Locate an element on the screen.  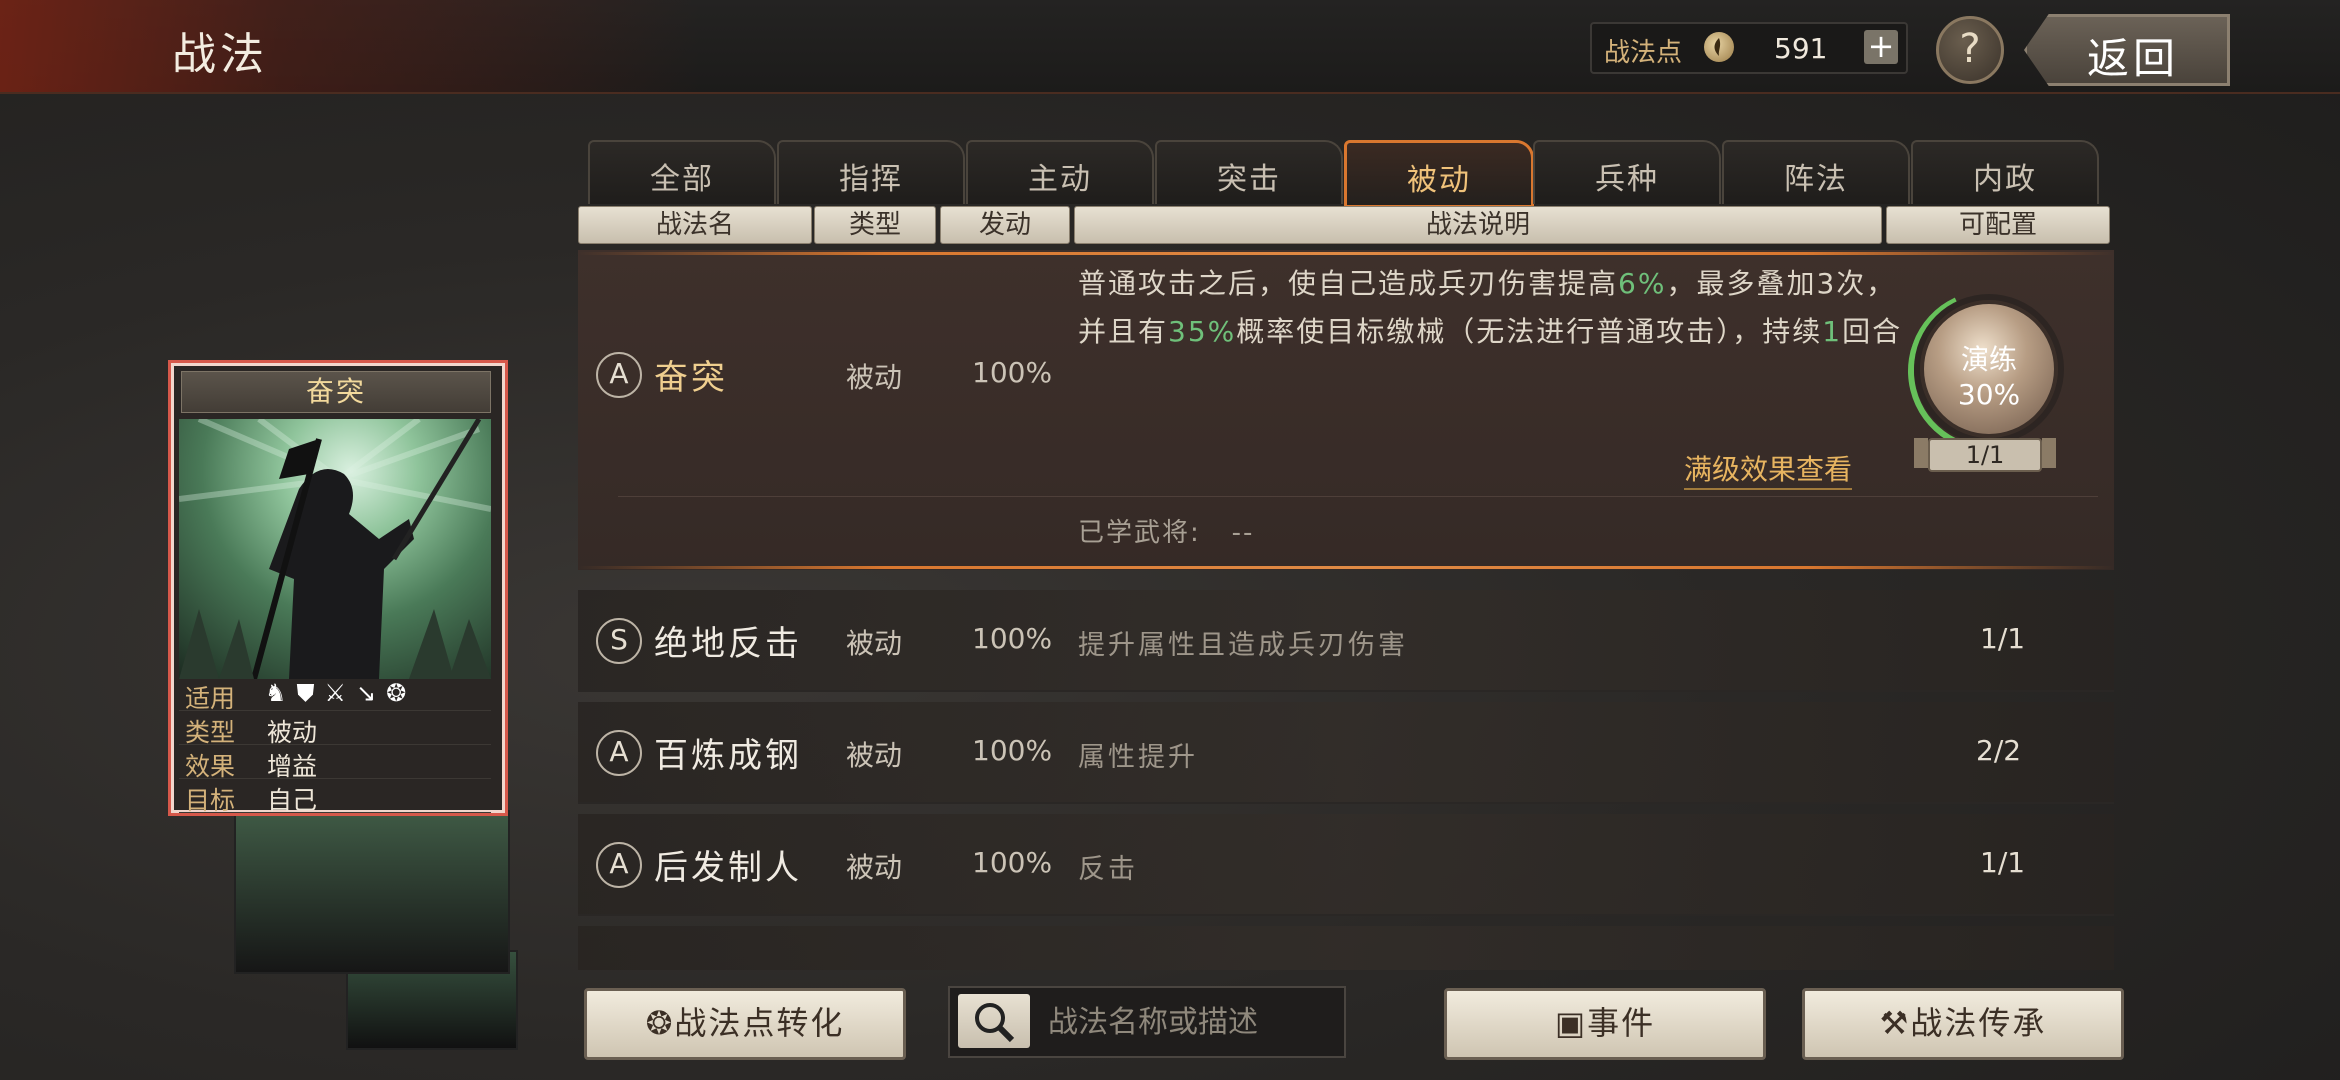
prop-key: 适用 is located at coordinates (210, 698).